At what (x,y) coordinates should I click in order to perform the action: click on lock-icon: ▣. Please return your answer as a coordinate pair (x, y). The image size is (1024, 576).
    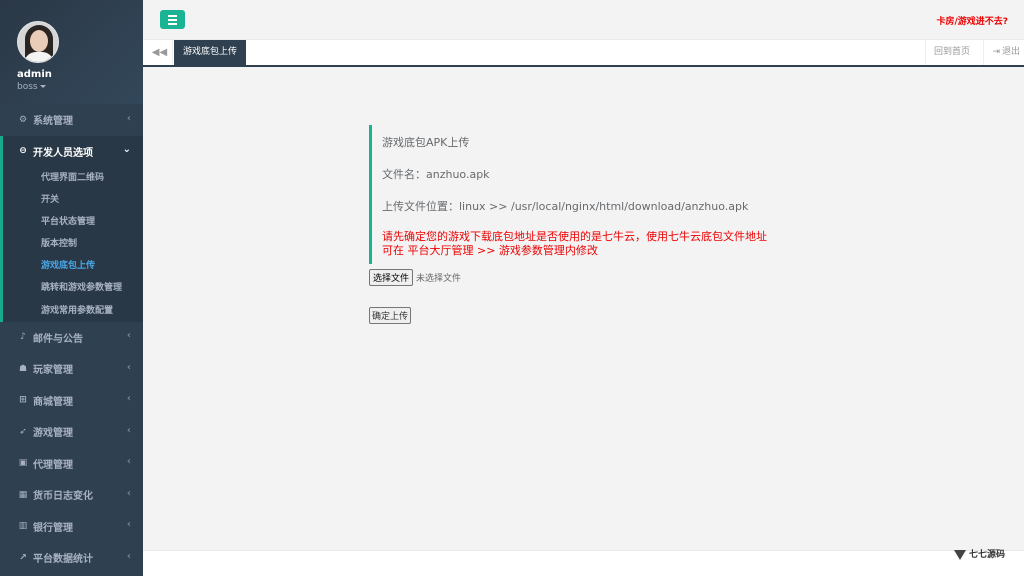
    Looking at the image, I should click on (23, 463).